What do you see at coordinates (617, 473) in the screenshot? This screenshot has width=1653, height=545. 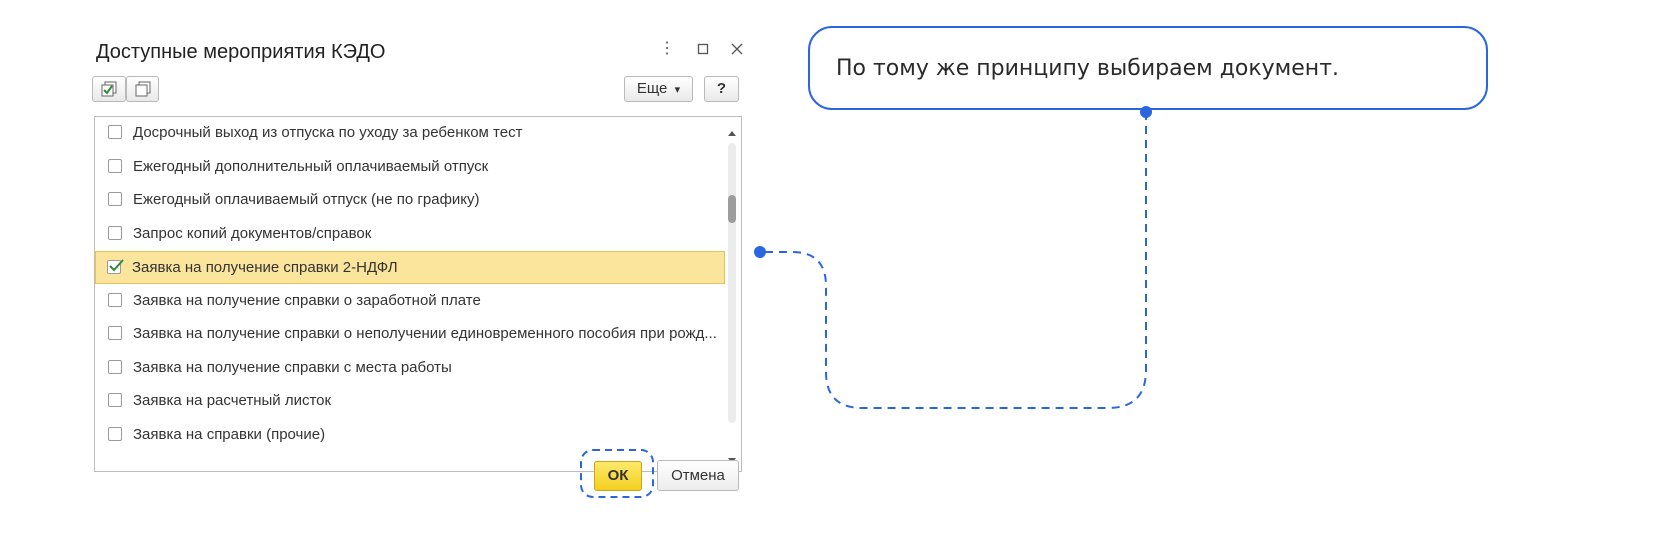 I see `ok-highlight` at bounding box center [617, 473].